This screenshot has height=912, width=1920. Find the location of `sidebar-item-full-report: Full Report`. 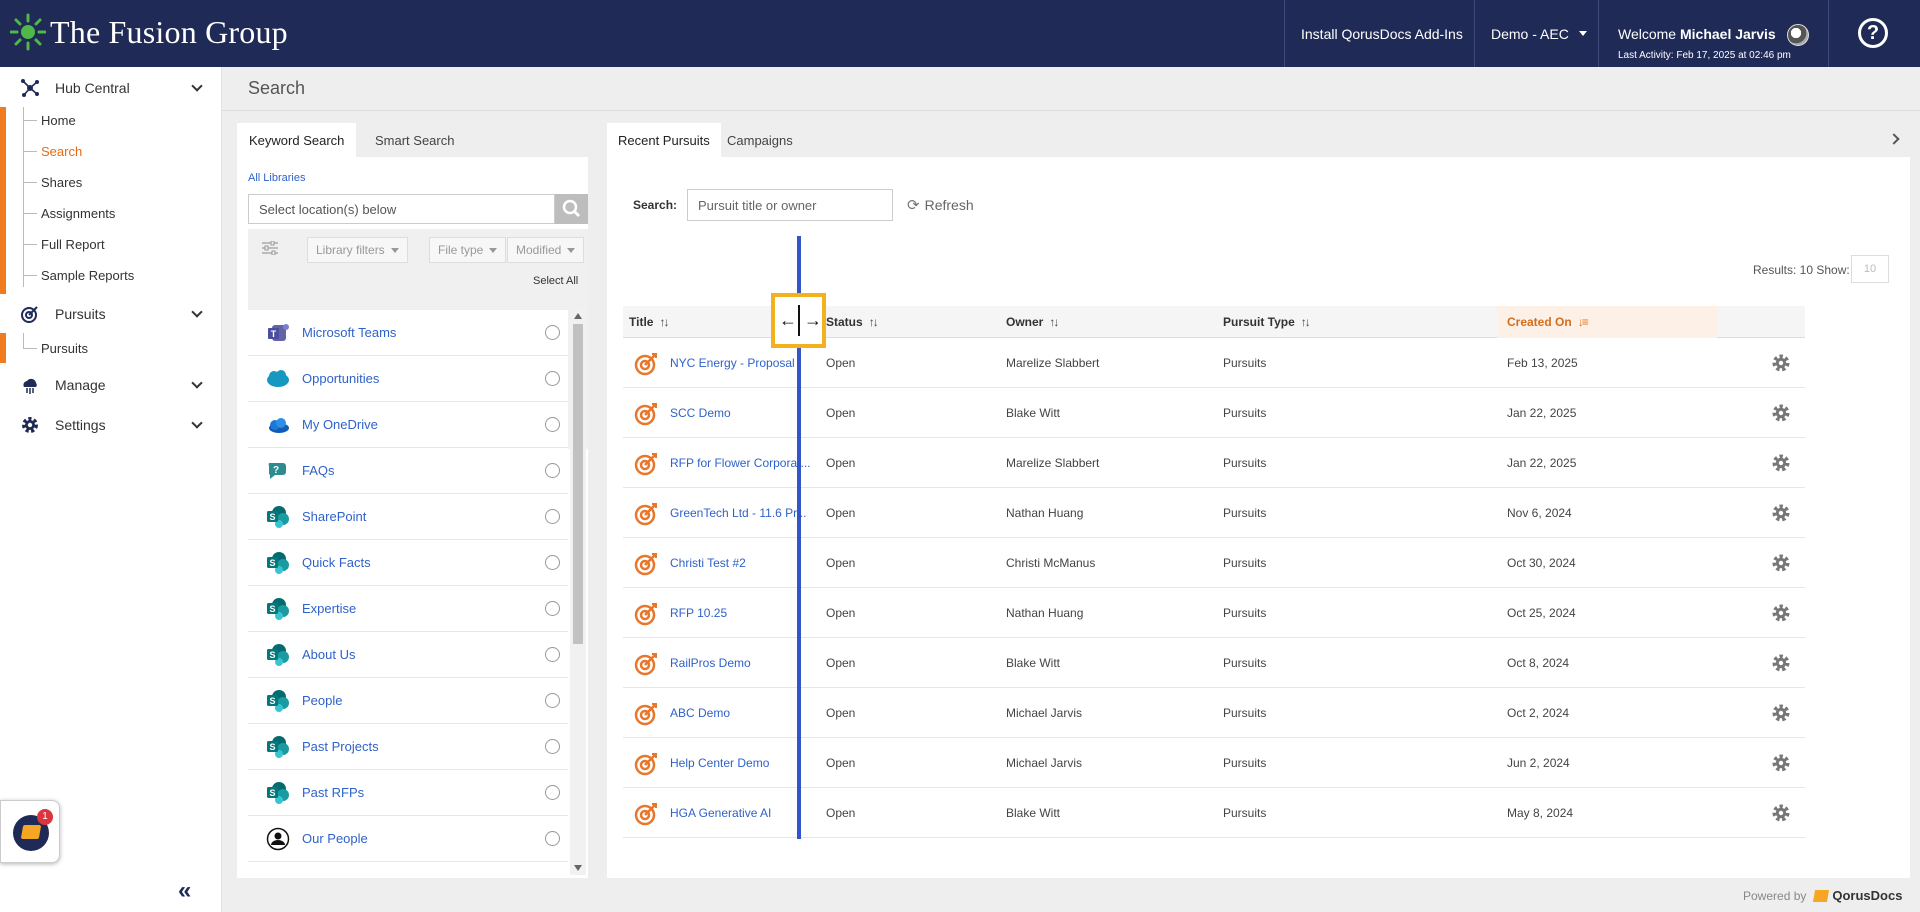

sidebar-item-full-report: Full Report is located at coordinates (118, 244).